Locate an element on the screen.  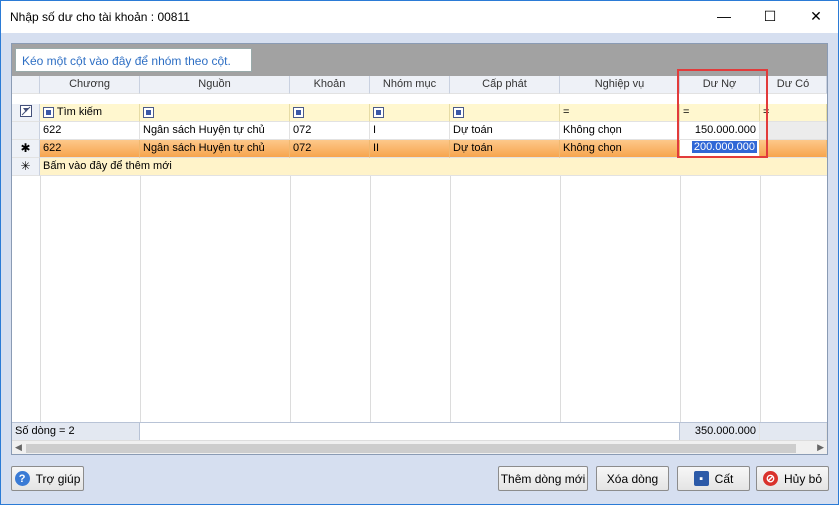
new-row-asterisk-icon: ✳ is located at coordinates (26, 167).